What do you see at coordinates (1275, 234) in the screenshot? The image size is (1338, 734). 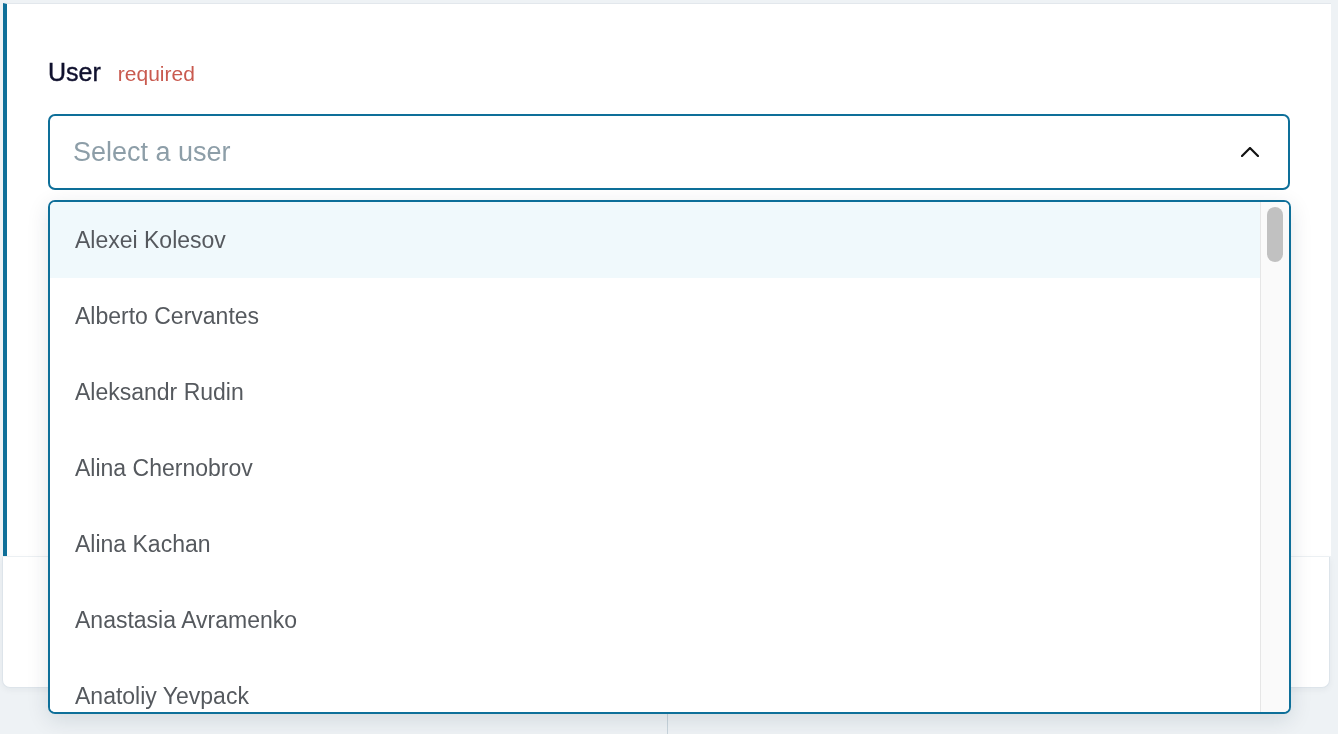 I see `scrollbar-thumb` at bounding box center [1275, 234].